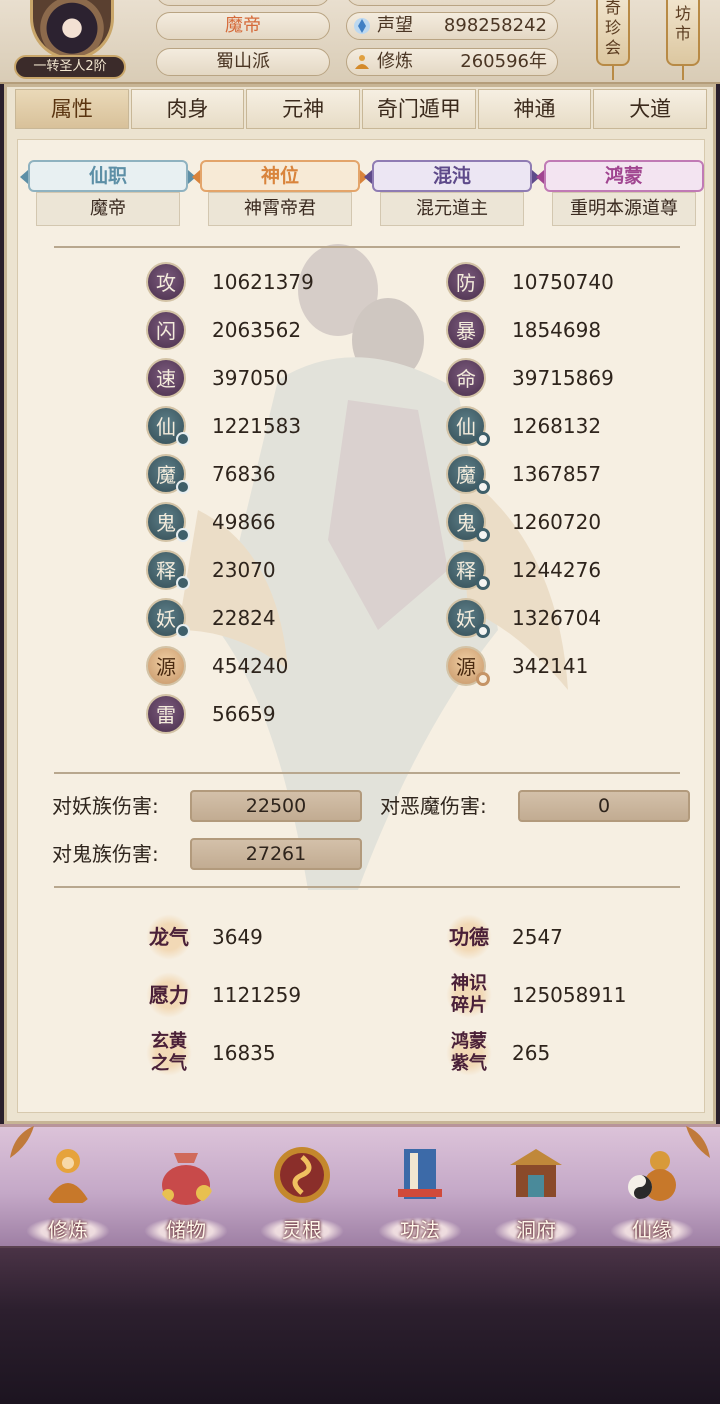  Describe the element at coordinates (186, 1192) in the screenshot. I see `nav-storage: 储物` at that location.